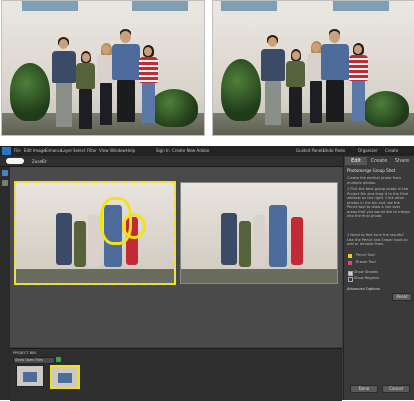 The width and height of the screenshot is (414, 401). I want to click on menu-edit: Edit, so click(28, 150).